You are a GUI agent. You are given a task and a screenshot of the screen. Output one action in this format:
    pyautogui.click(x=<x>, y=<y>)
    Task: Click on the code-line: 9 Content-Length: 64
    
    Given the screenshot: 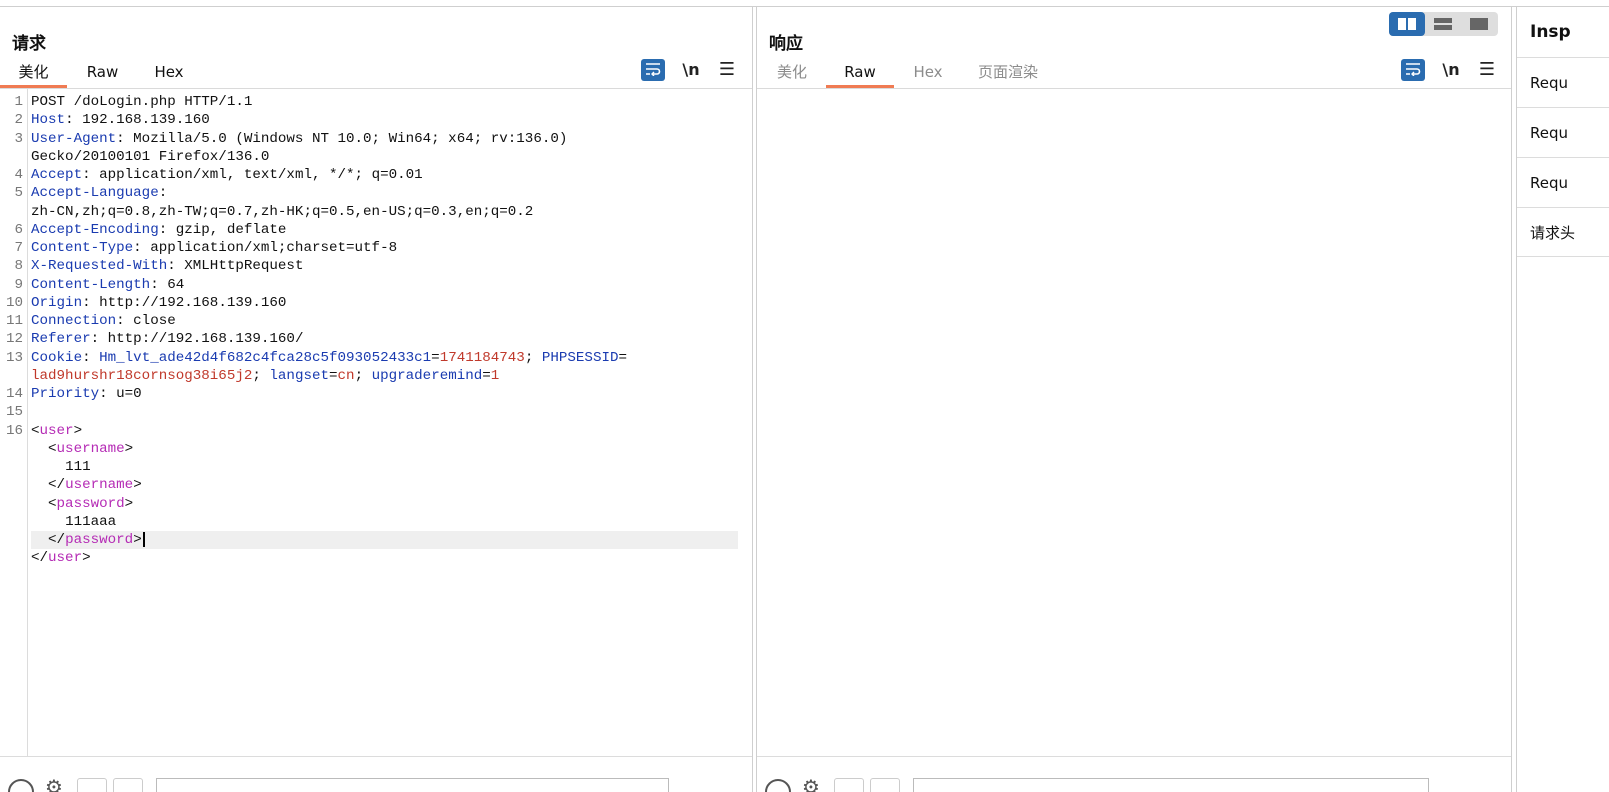 What is the action you would take?
    pyautogui.click(x=376, y=285)
    